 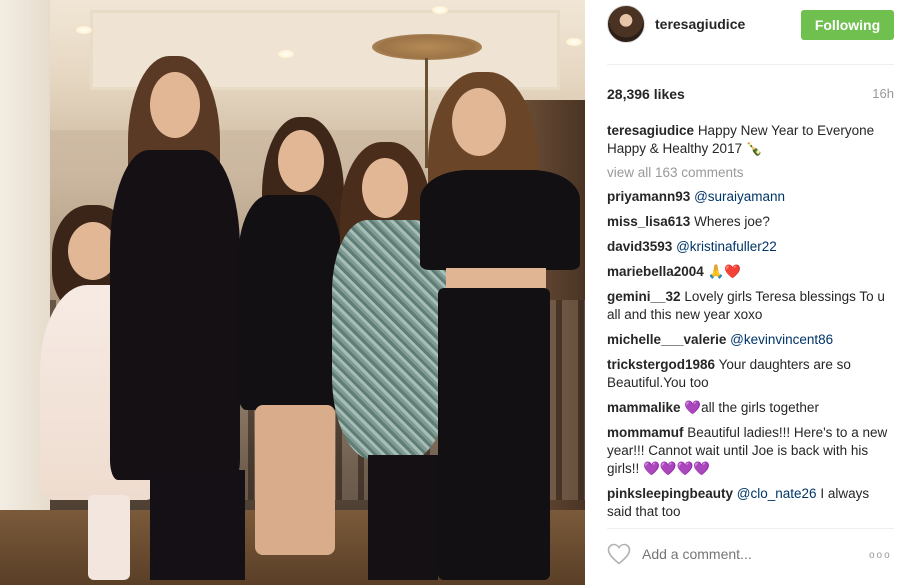 I want to click on comment-row: michelle___valerie @kevinvincent86, so click(x=750, y=340).